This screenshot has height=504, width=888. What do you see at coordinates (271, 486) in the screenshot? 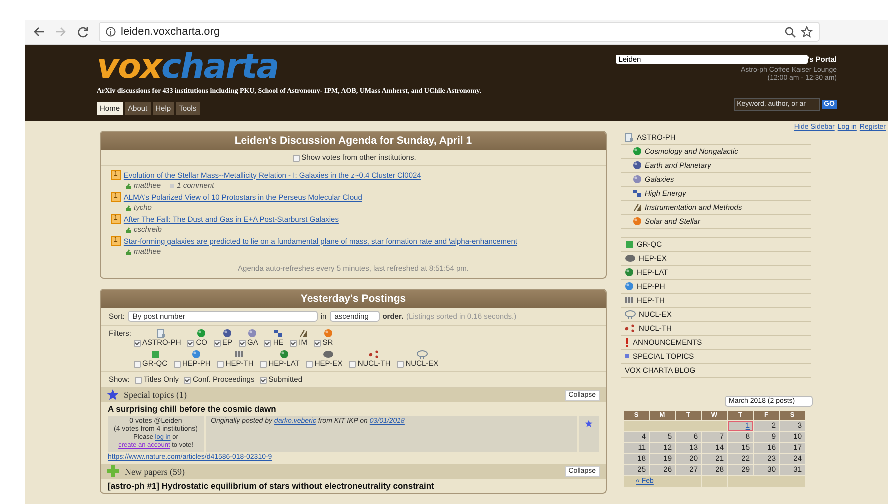
I see `post-title: [astro-ph #1] Hydrostatic equilibrium of stars without electroneutrality constraint` at bounding box center [271, 486].